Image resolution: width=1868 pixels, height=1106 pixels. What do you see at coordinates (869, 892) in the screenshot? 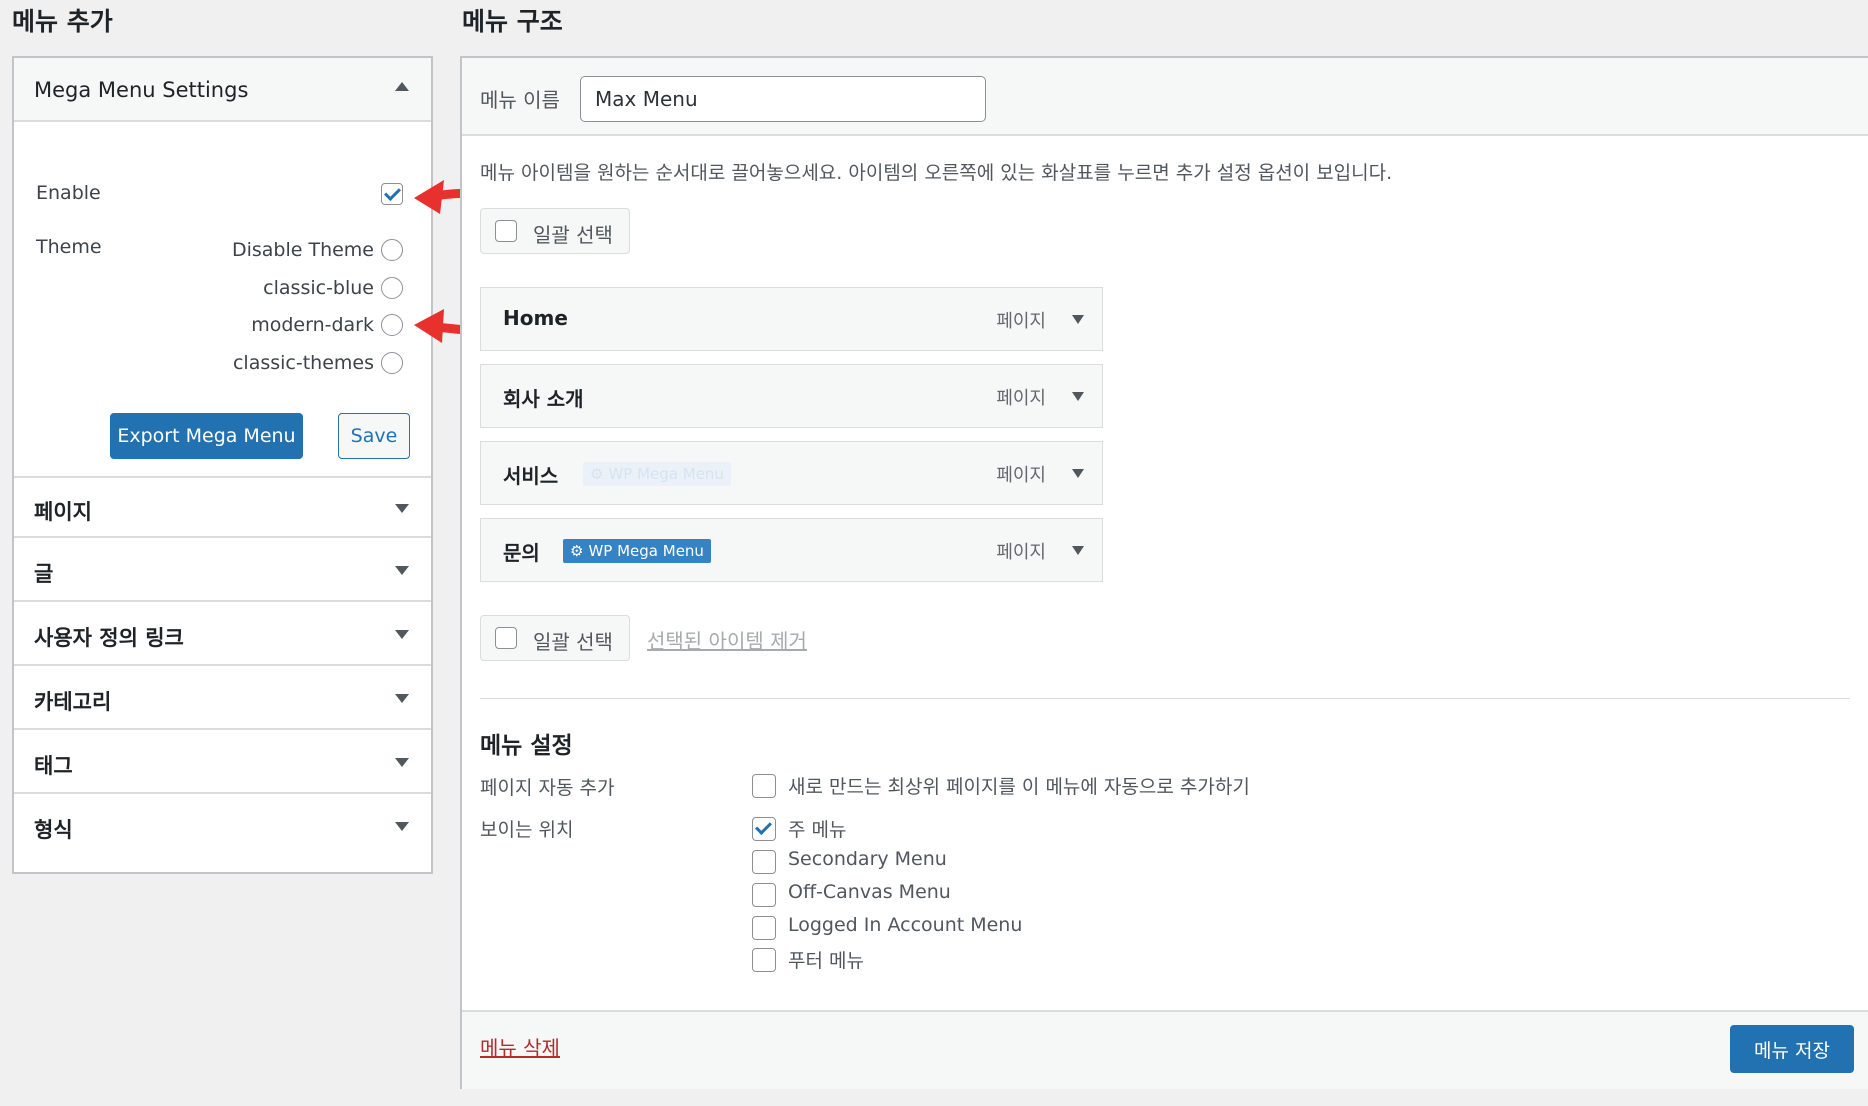
I see `location-option-label: Off-Canvas Menu` at bounding box center [869, 892].